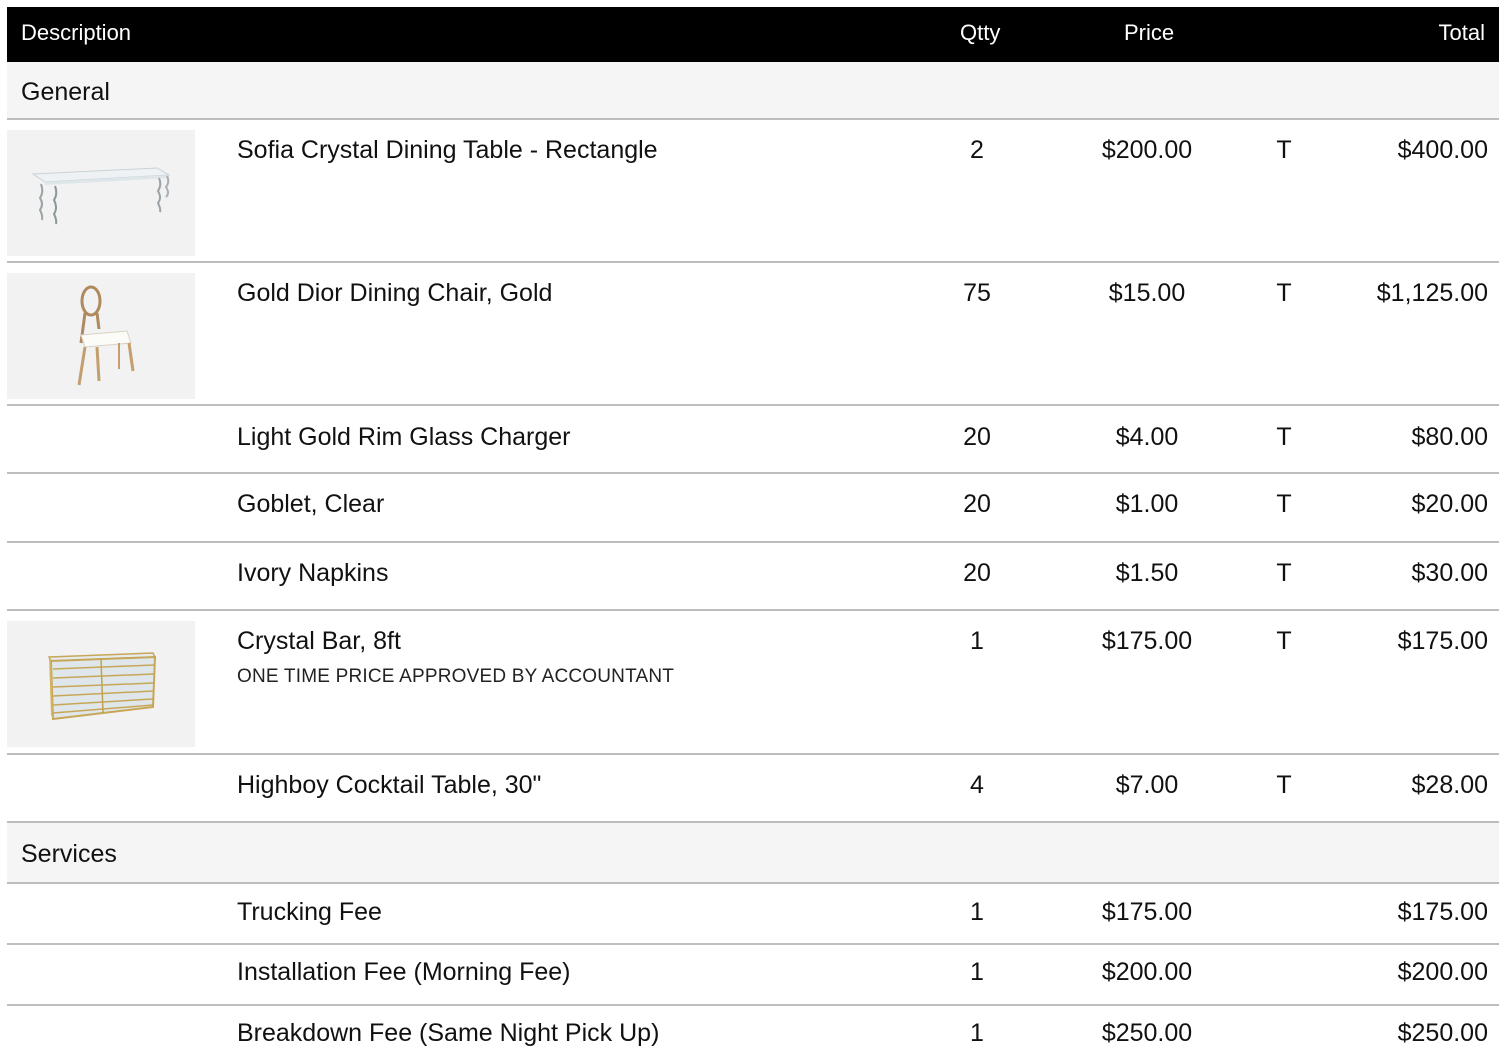  Describe the element at coordinates (753, 853) in the screenshot. I see `section-services: Services` at that location.